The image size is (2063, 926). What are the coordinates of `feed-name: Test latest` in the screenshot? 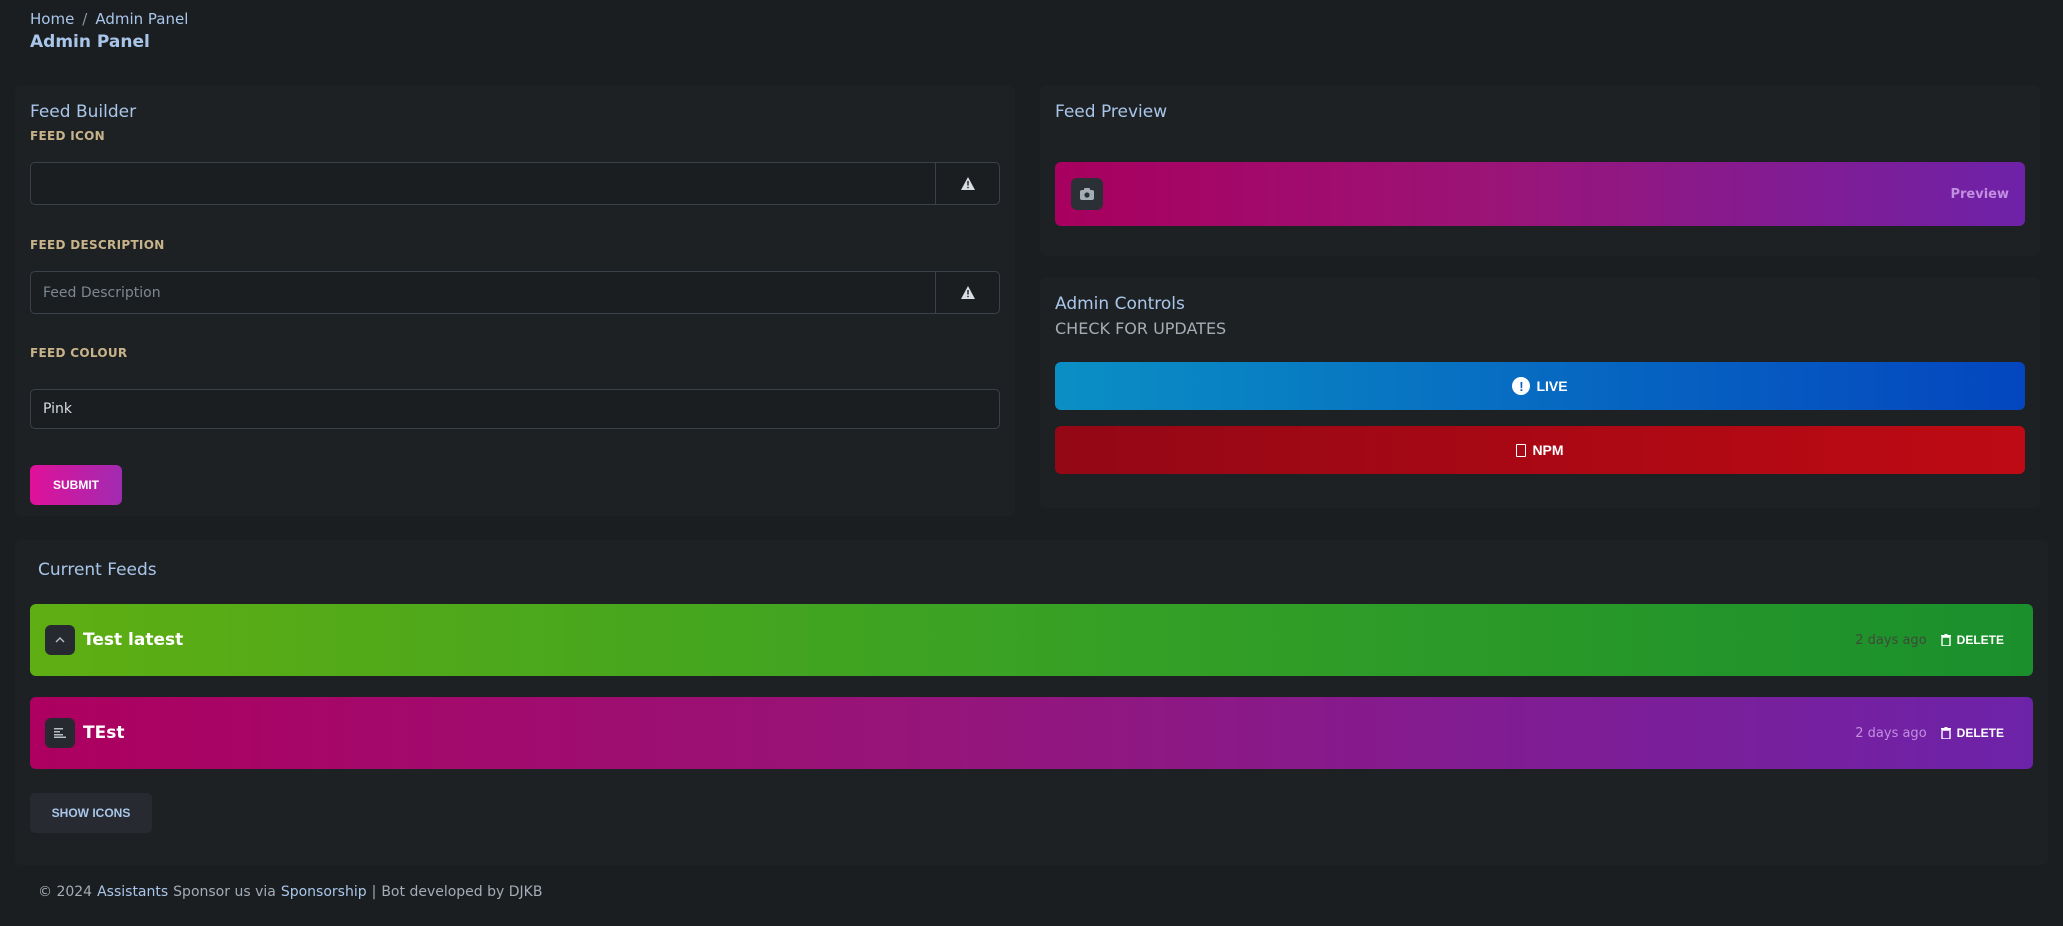 It's located at (133, 640).